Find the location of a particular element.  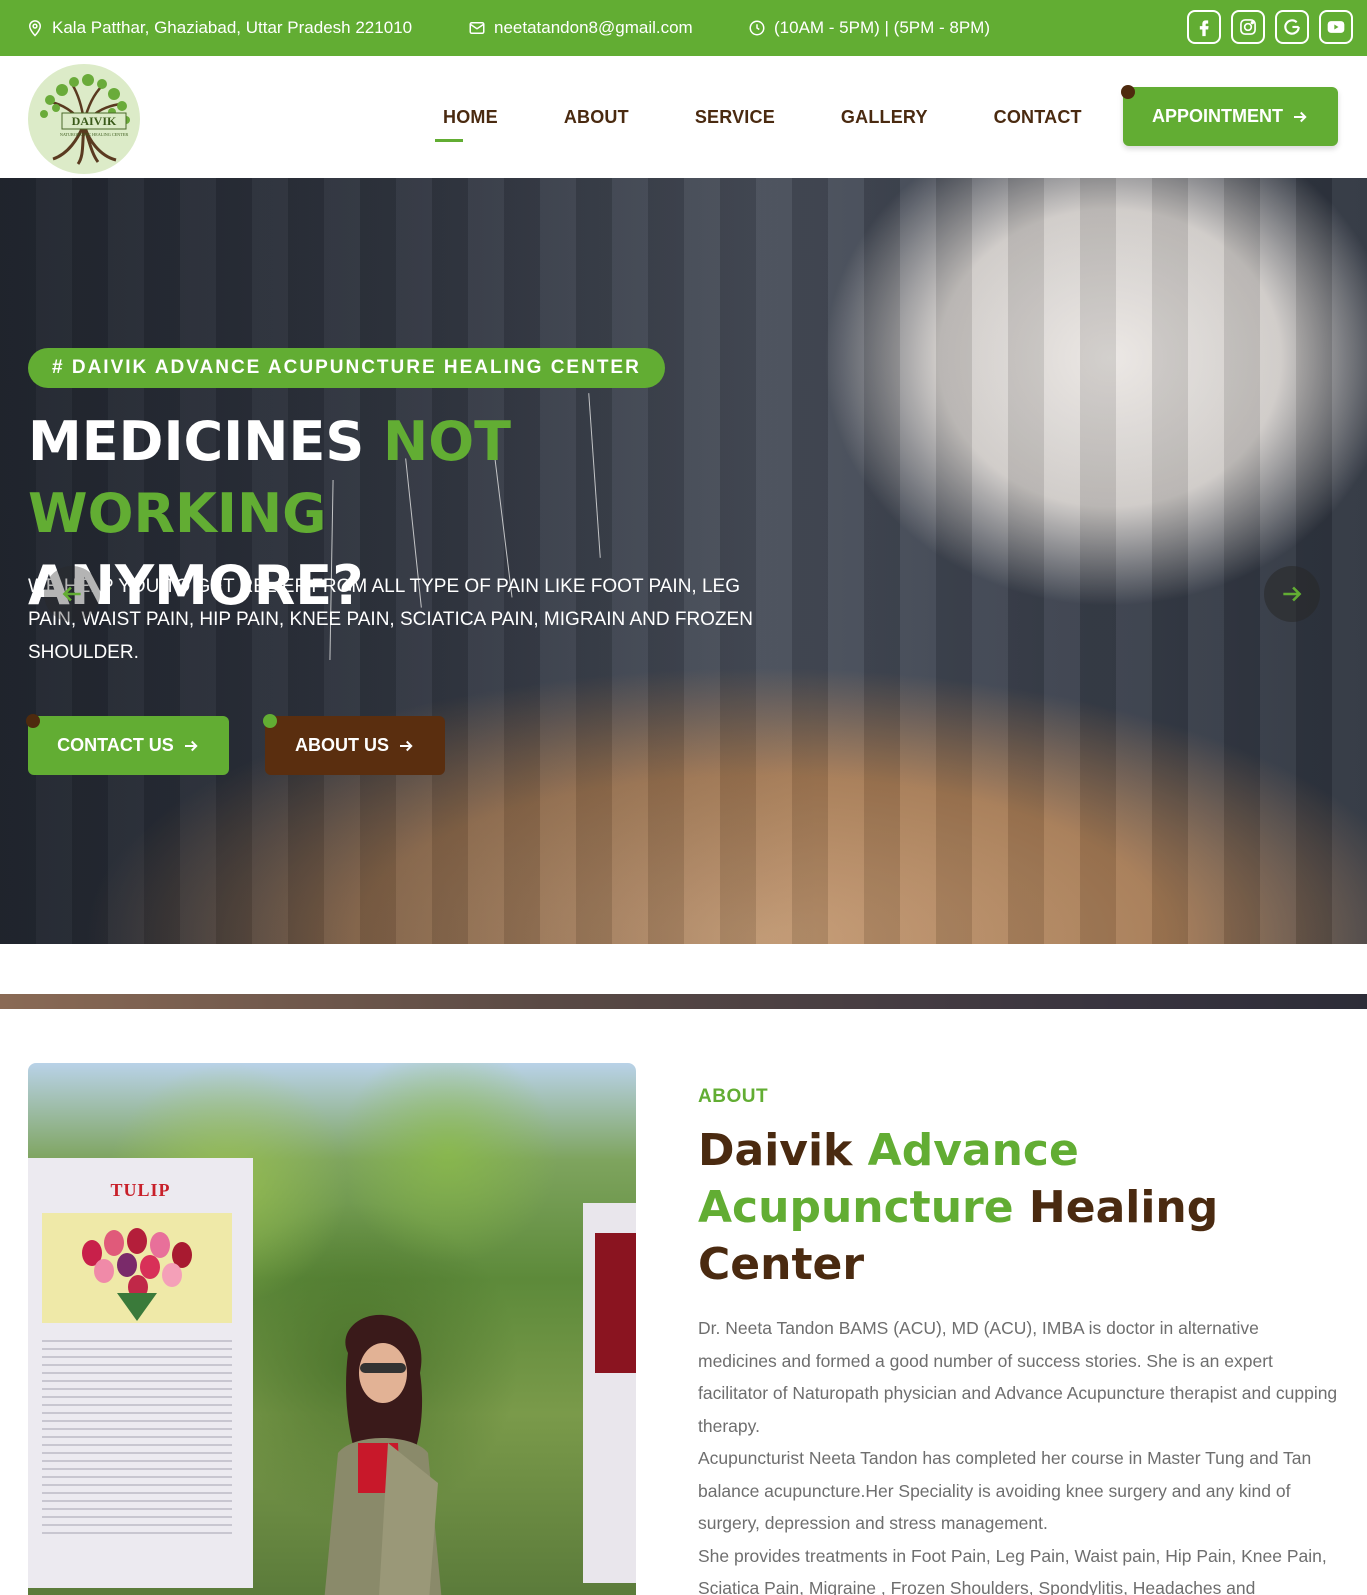

nav-gallery: GALLERY is located at coordinates (884, 117).